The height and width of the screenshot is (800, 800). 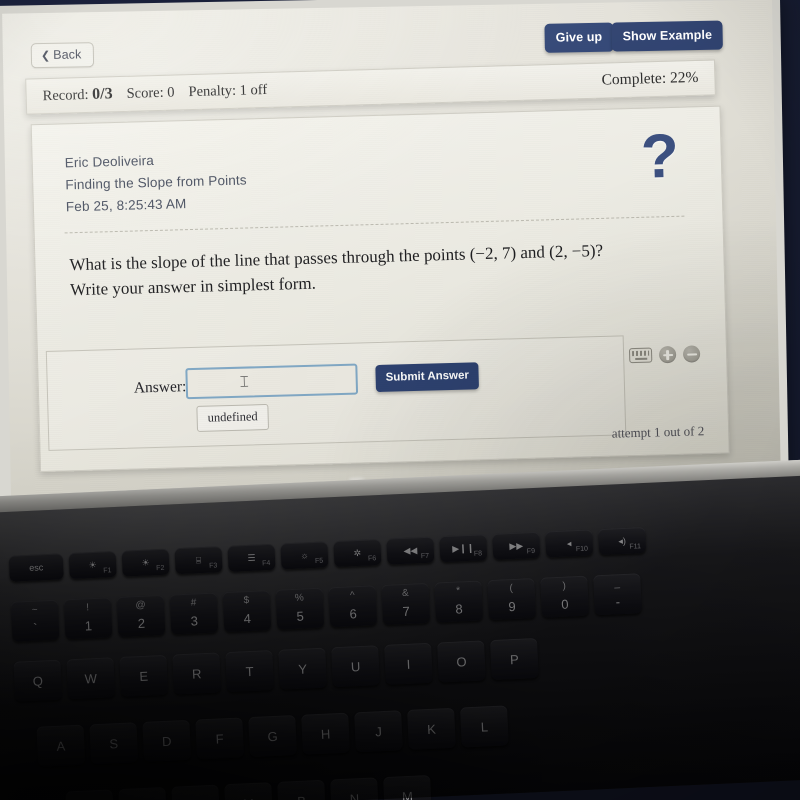 I want to click on chevron-left-icon: ❮, so click(x=45, y=56).